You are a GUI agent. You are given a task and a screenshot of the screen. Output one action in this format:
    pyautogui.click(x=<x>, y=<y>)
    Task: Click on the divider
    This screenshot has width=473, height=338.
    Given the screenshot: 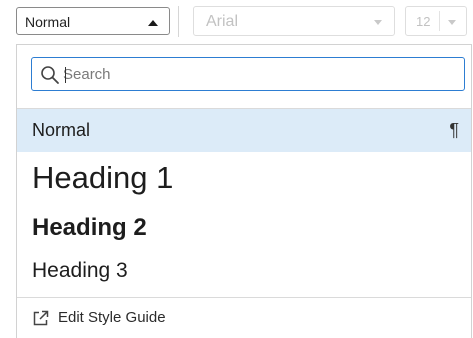 What is the action you would take?
    pyautogui.click(x=244, y=297)
    